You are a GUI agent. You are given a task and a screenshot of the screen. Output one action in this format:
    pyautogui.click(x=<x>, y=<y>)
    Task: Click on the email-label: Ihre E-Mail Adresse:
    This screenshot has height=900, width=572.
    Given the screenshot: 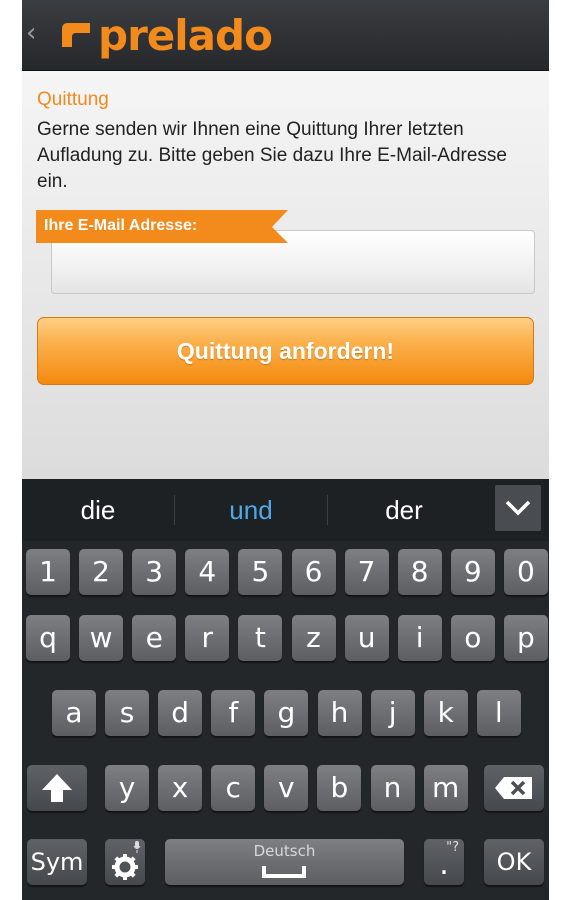 What is the action you would take?
    pyautogui.click(x=121, y=225)
    